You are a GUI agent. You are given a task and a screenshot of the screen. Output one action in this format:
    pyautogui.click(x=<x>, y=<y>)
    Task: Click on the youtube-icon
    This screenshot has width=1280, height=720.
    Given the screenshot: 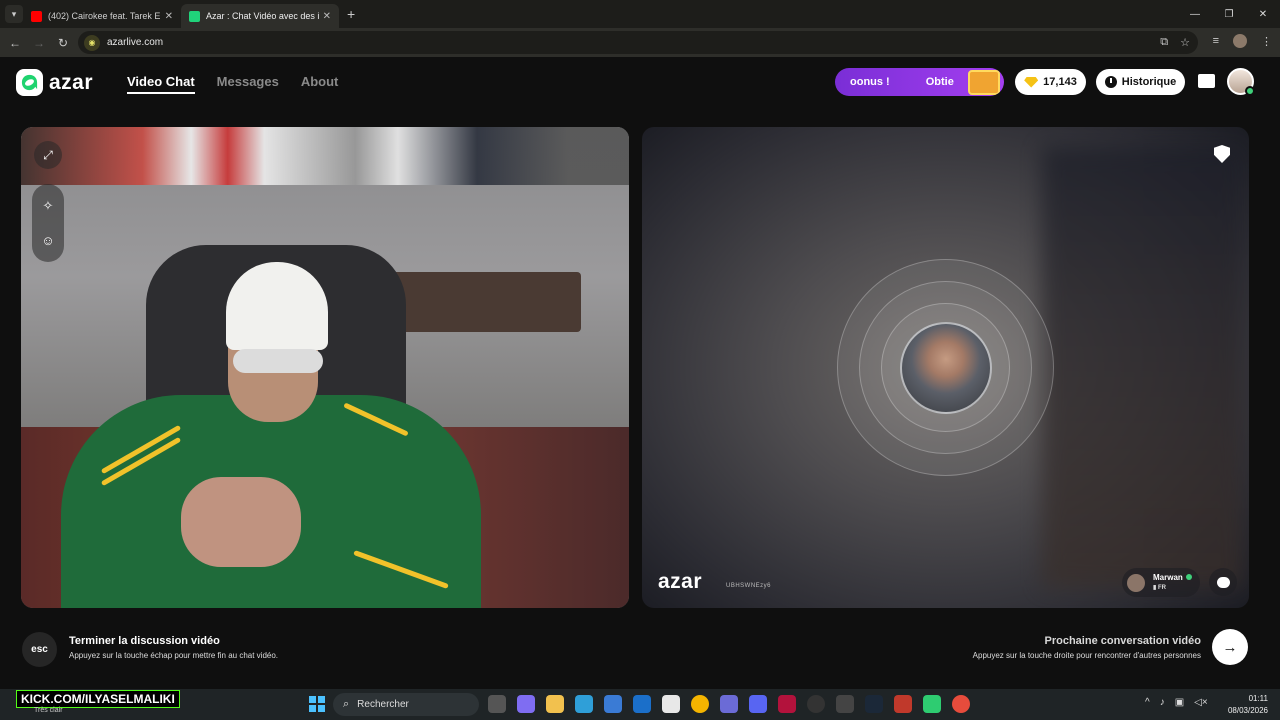 What is the action you would take?
    pyautogui.click(x=36, y=16)
    